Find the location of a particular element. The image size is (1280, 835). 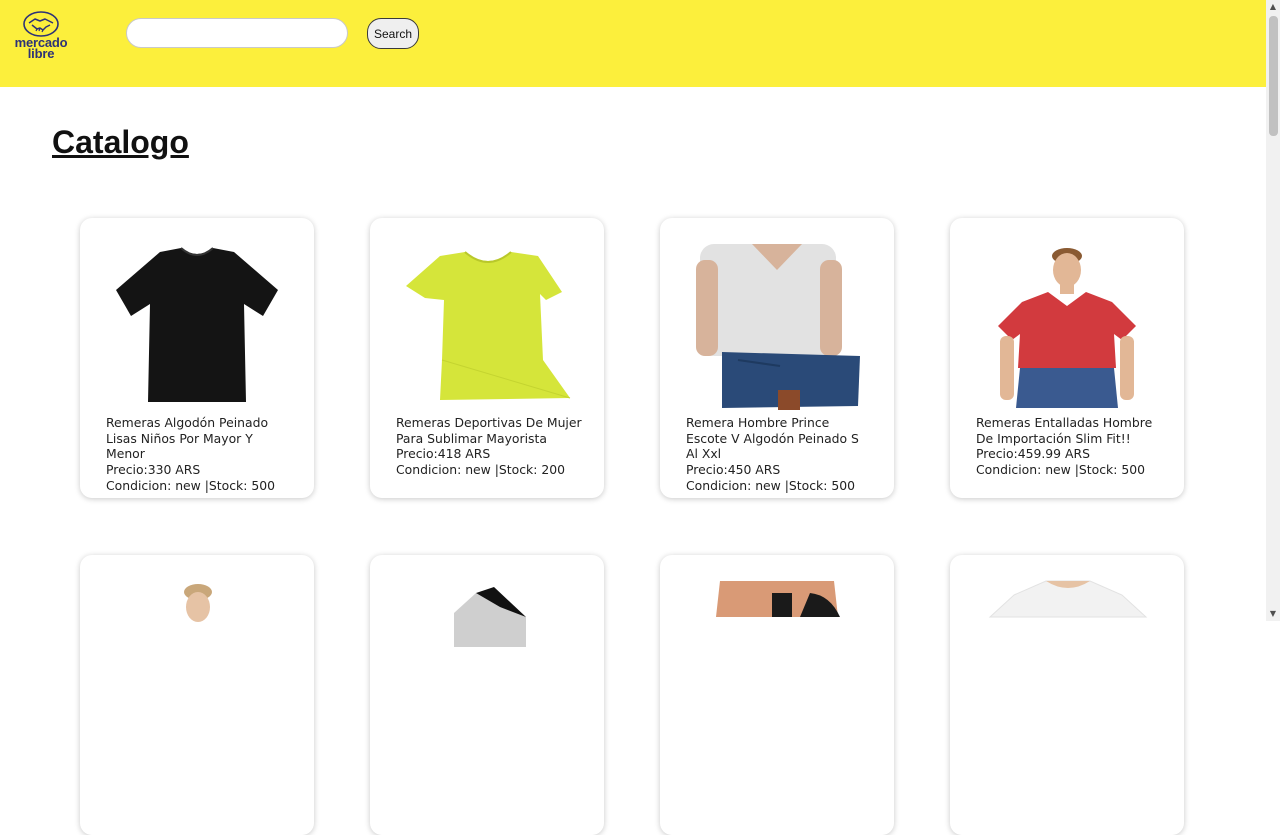

product-image-man-grey-vneck is located at coordinates (778, 327).